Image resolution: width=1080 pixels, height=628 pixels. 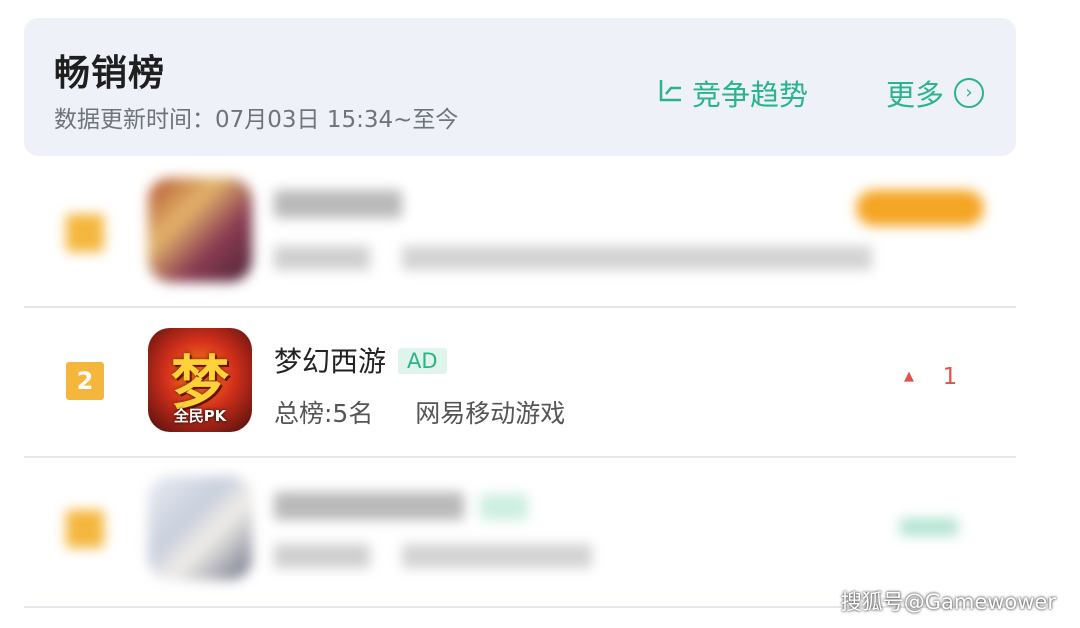 I want to click on app-name-row: 梦幻西游 AD, so click(x=360, y=360).